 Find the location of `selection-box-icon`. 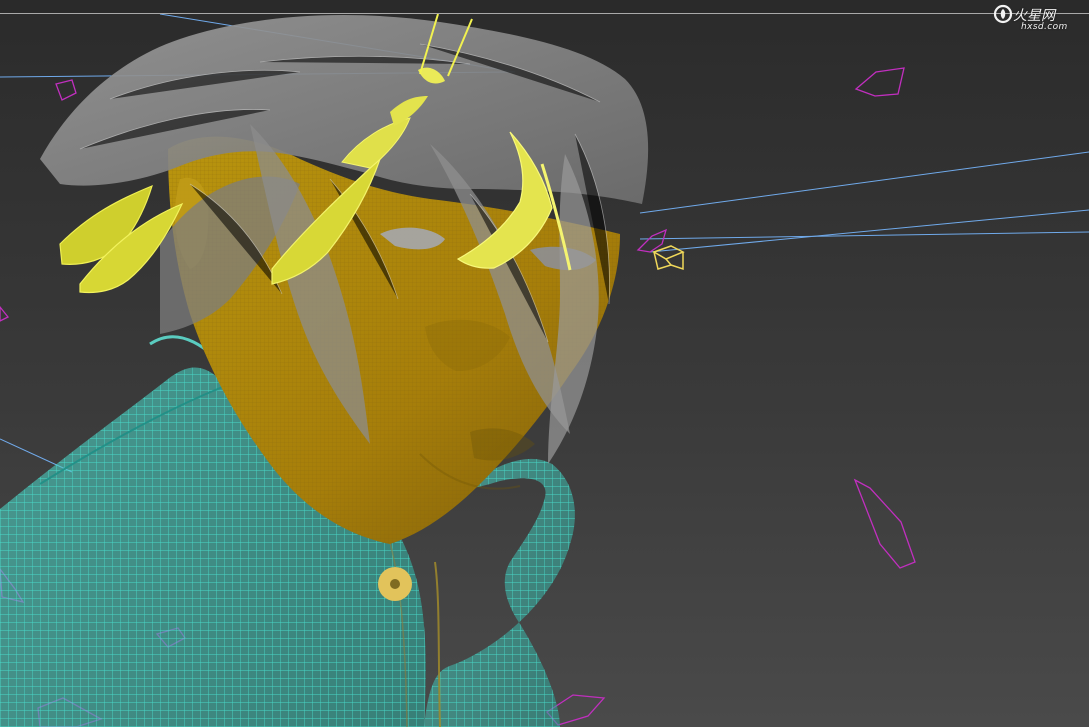

selection-box-icon is located at coordinates (668, 258).